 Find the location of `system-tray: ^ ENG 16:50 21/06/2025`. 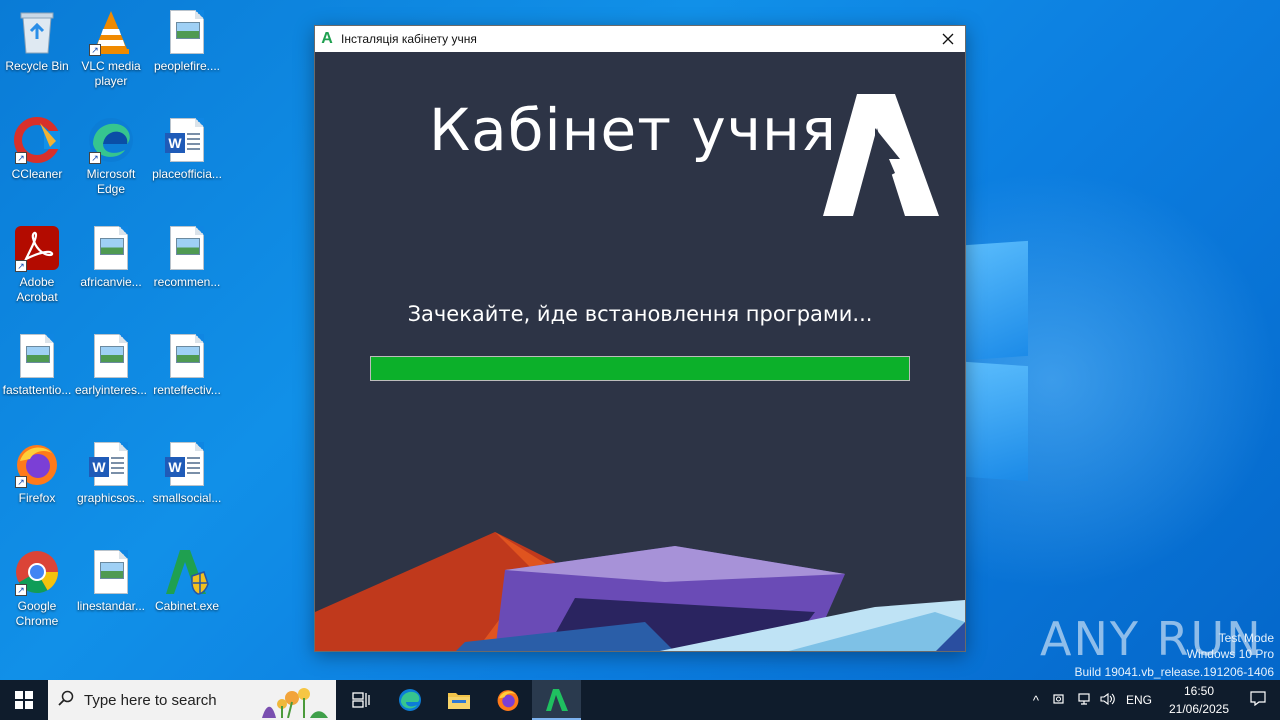

system-tray: ^ ENG 16:50 21/06/2025 is located at coordinates (1152, 700).